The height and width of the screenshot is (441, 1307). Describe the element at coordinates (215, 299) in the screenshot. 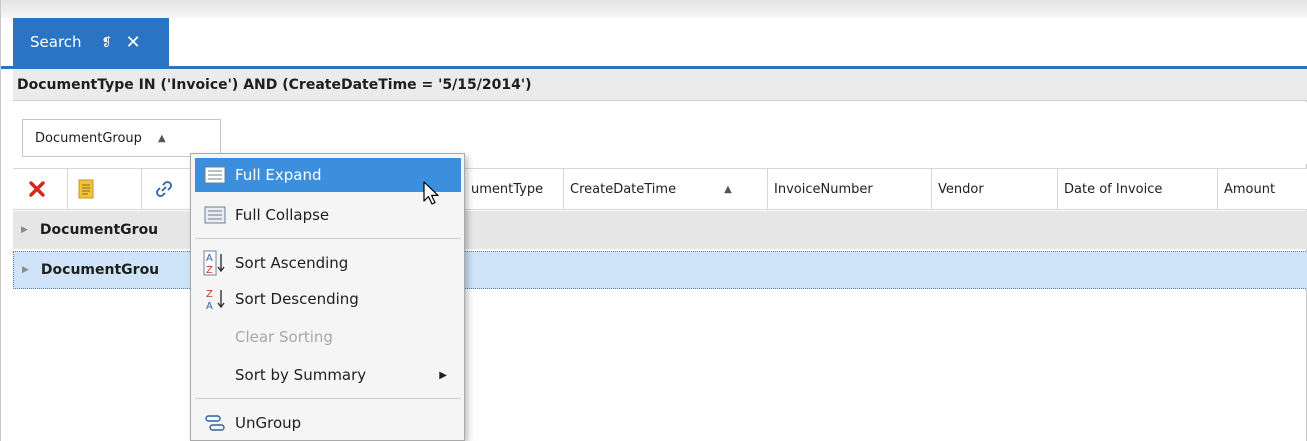

I see `sort-descending-icon: Z A` at that location.